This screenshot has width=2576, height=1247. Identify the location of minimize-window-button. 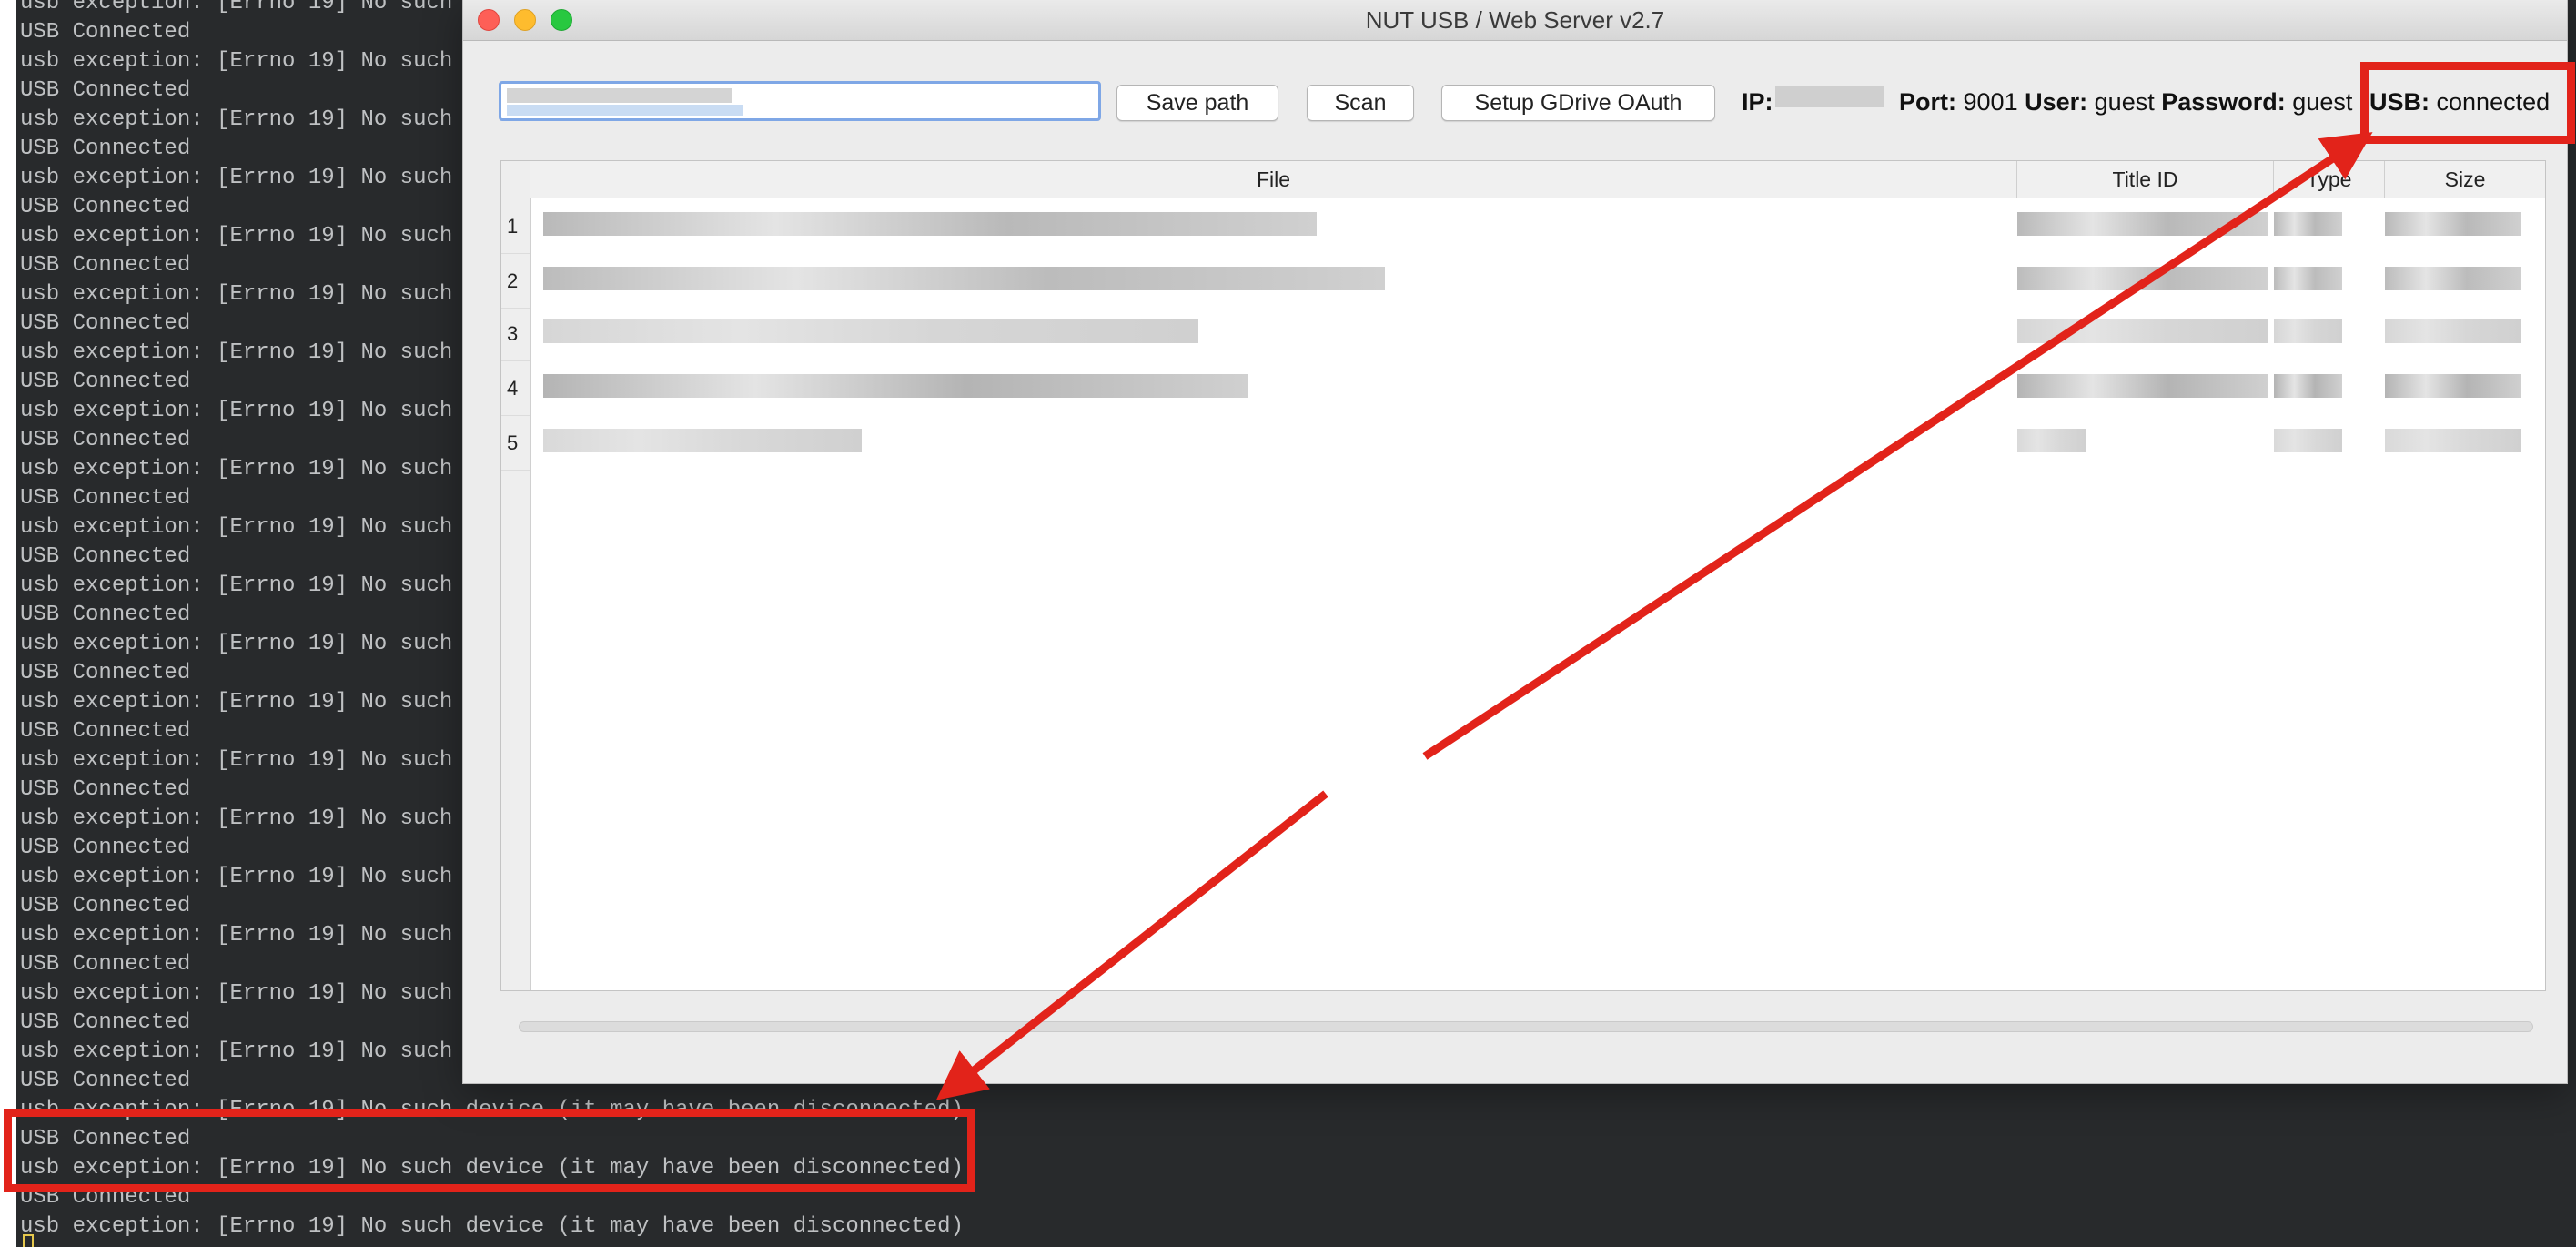
(525, 20).